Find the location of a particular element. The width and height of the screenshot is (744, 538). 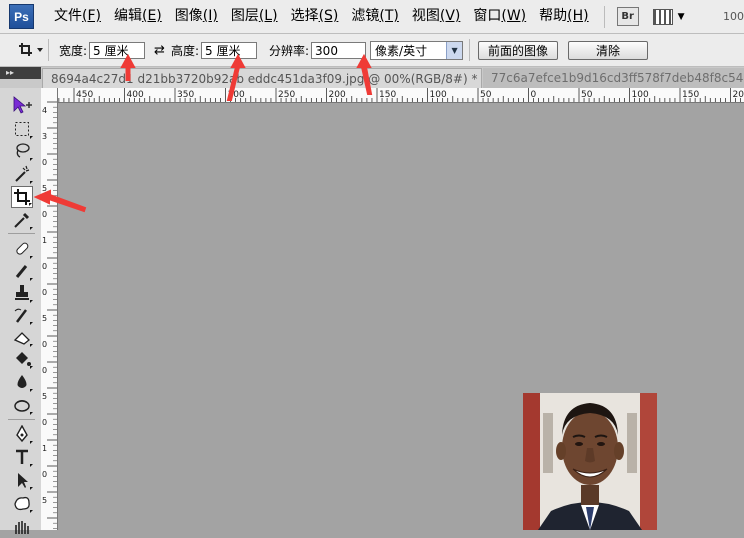

menu-window: 窗口(W) is located at coordinates (500, 16).